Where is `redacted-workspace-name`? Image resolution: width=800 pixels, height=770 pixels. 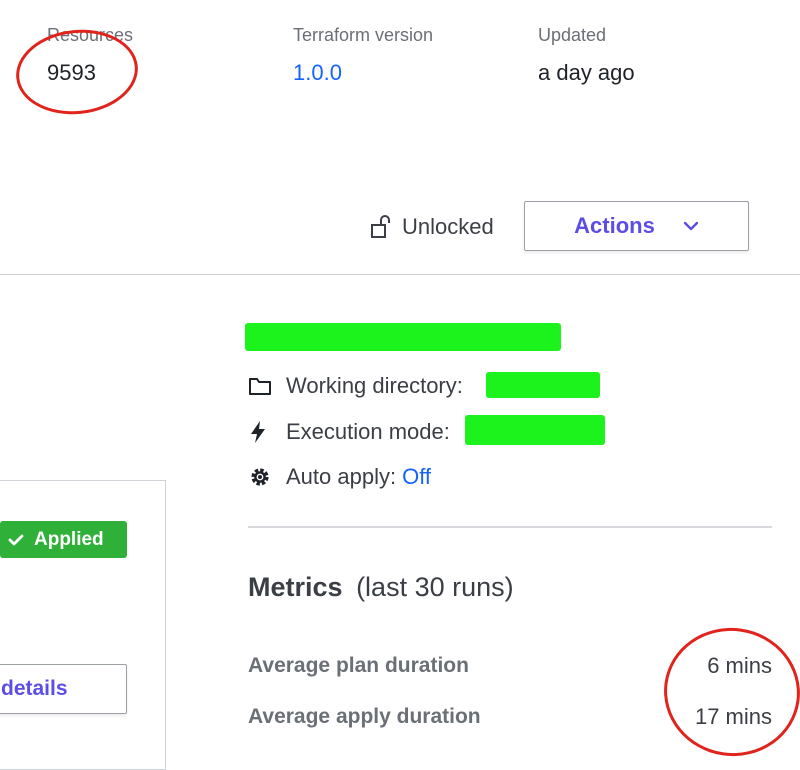 redacted-workspace-name is located at coordinates (403, 337).